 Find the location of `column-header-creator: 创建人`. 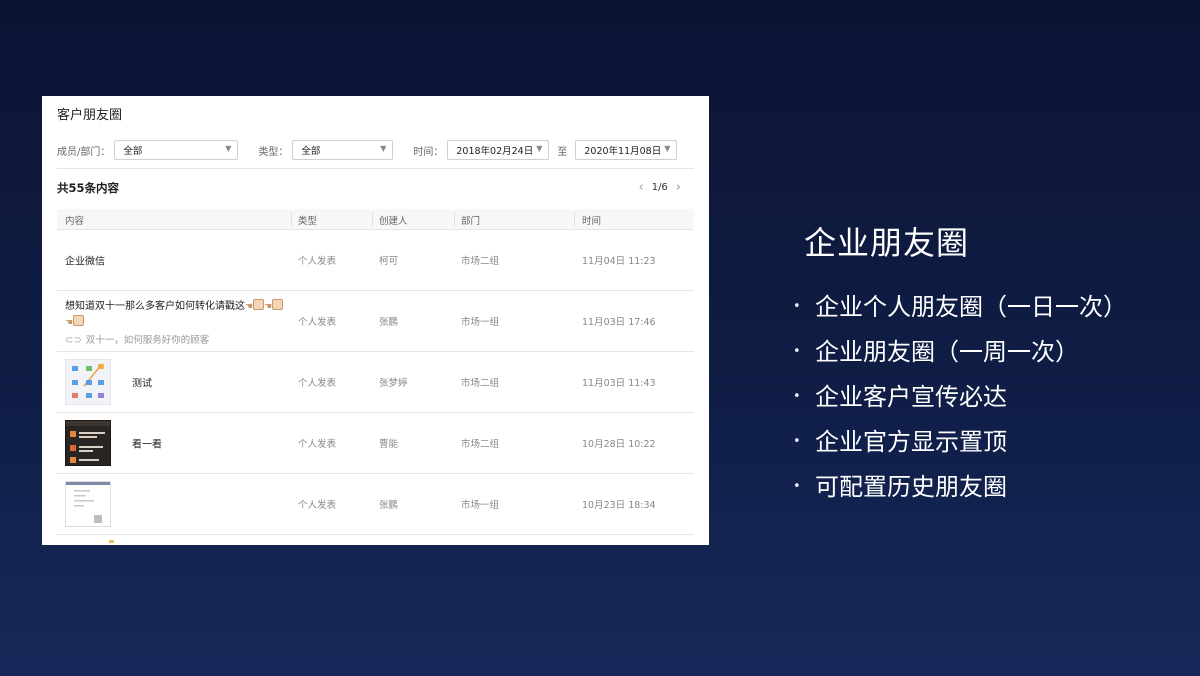

column-header-creator: 创建人 is located at coordinates (393, 221).